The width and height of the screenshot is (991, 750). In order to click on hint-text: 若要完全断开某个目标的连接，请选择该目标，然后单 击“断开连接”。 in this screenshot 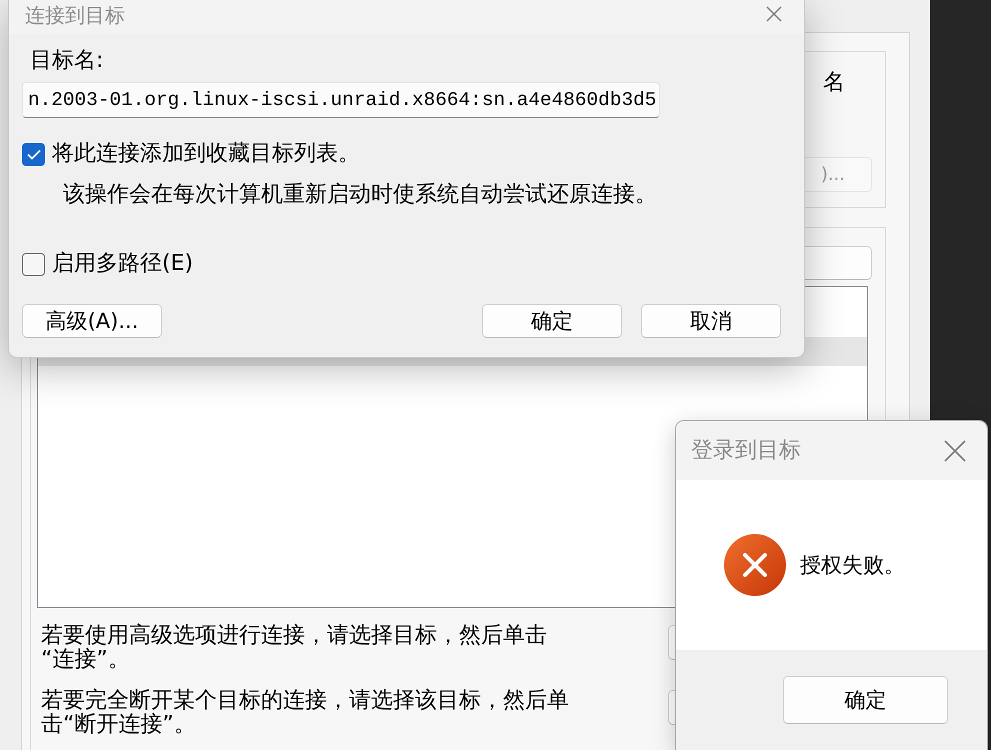, I will do `click(305, 713)`.